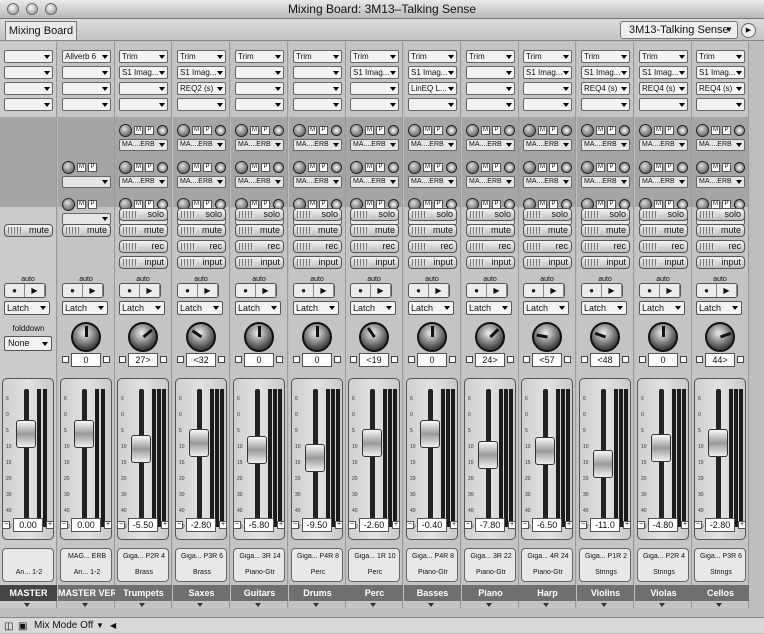  Describe the element at coordinates (318, 572) in the screenshot. I see `output-assignment: Perc` at that location.